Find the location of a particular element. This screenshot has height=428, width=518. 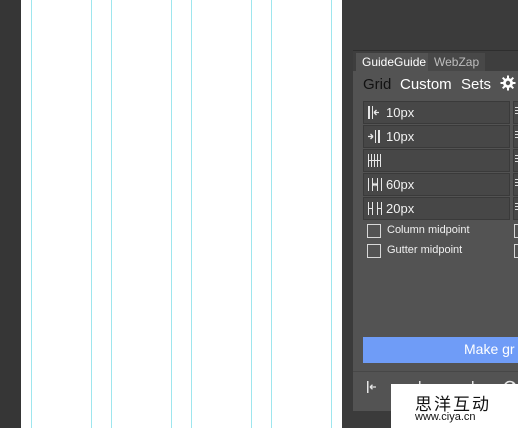

watermark: 思洋互动 www.ciya.cn is located at coordinates (454, 406).